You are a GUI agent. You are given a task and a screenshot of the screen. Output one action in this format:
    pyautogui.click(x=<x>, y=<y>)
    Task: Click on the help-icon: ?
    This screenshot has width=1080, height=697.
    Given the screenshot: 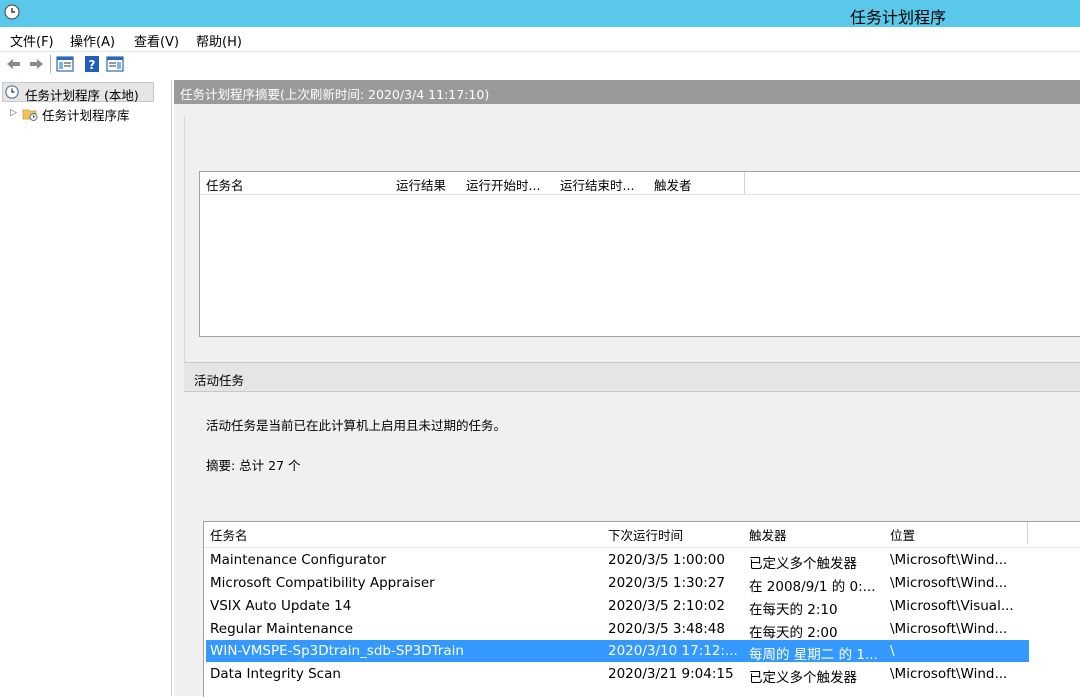 What is the action you would take?
    pyautogui.click(x=92, y=64)
    